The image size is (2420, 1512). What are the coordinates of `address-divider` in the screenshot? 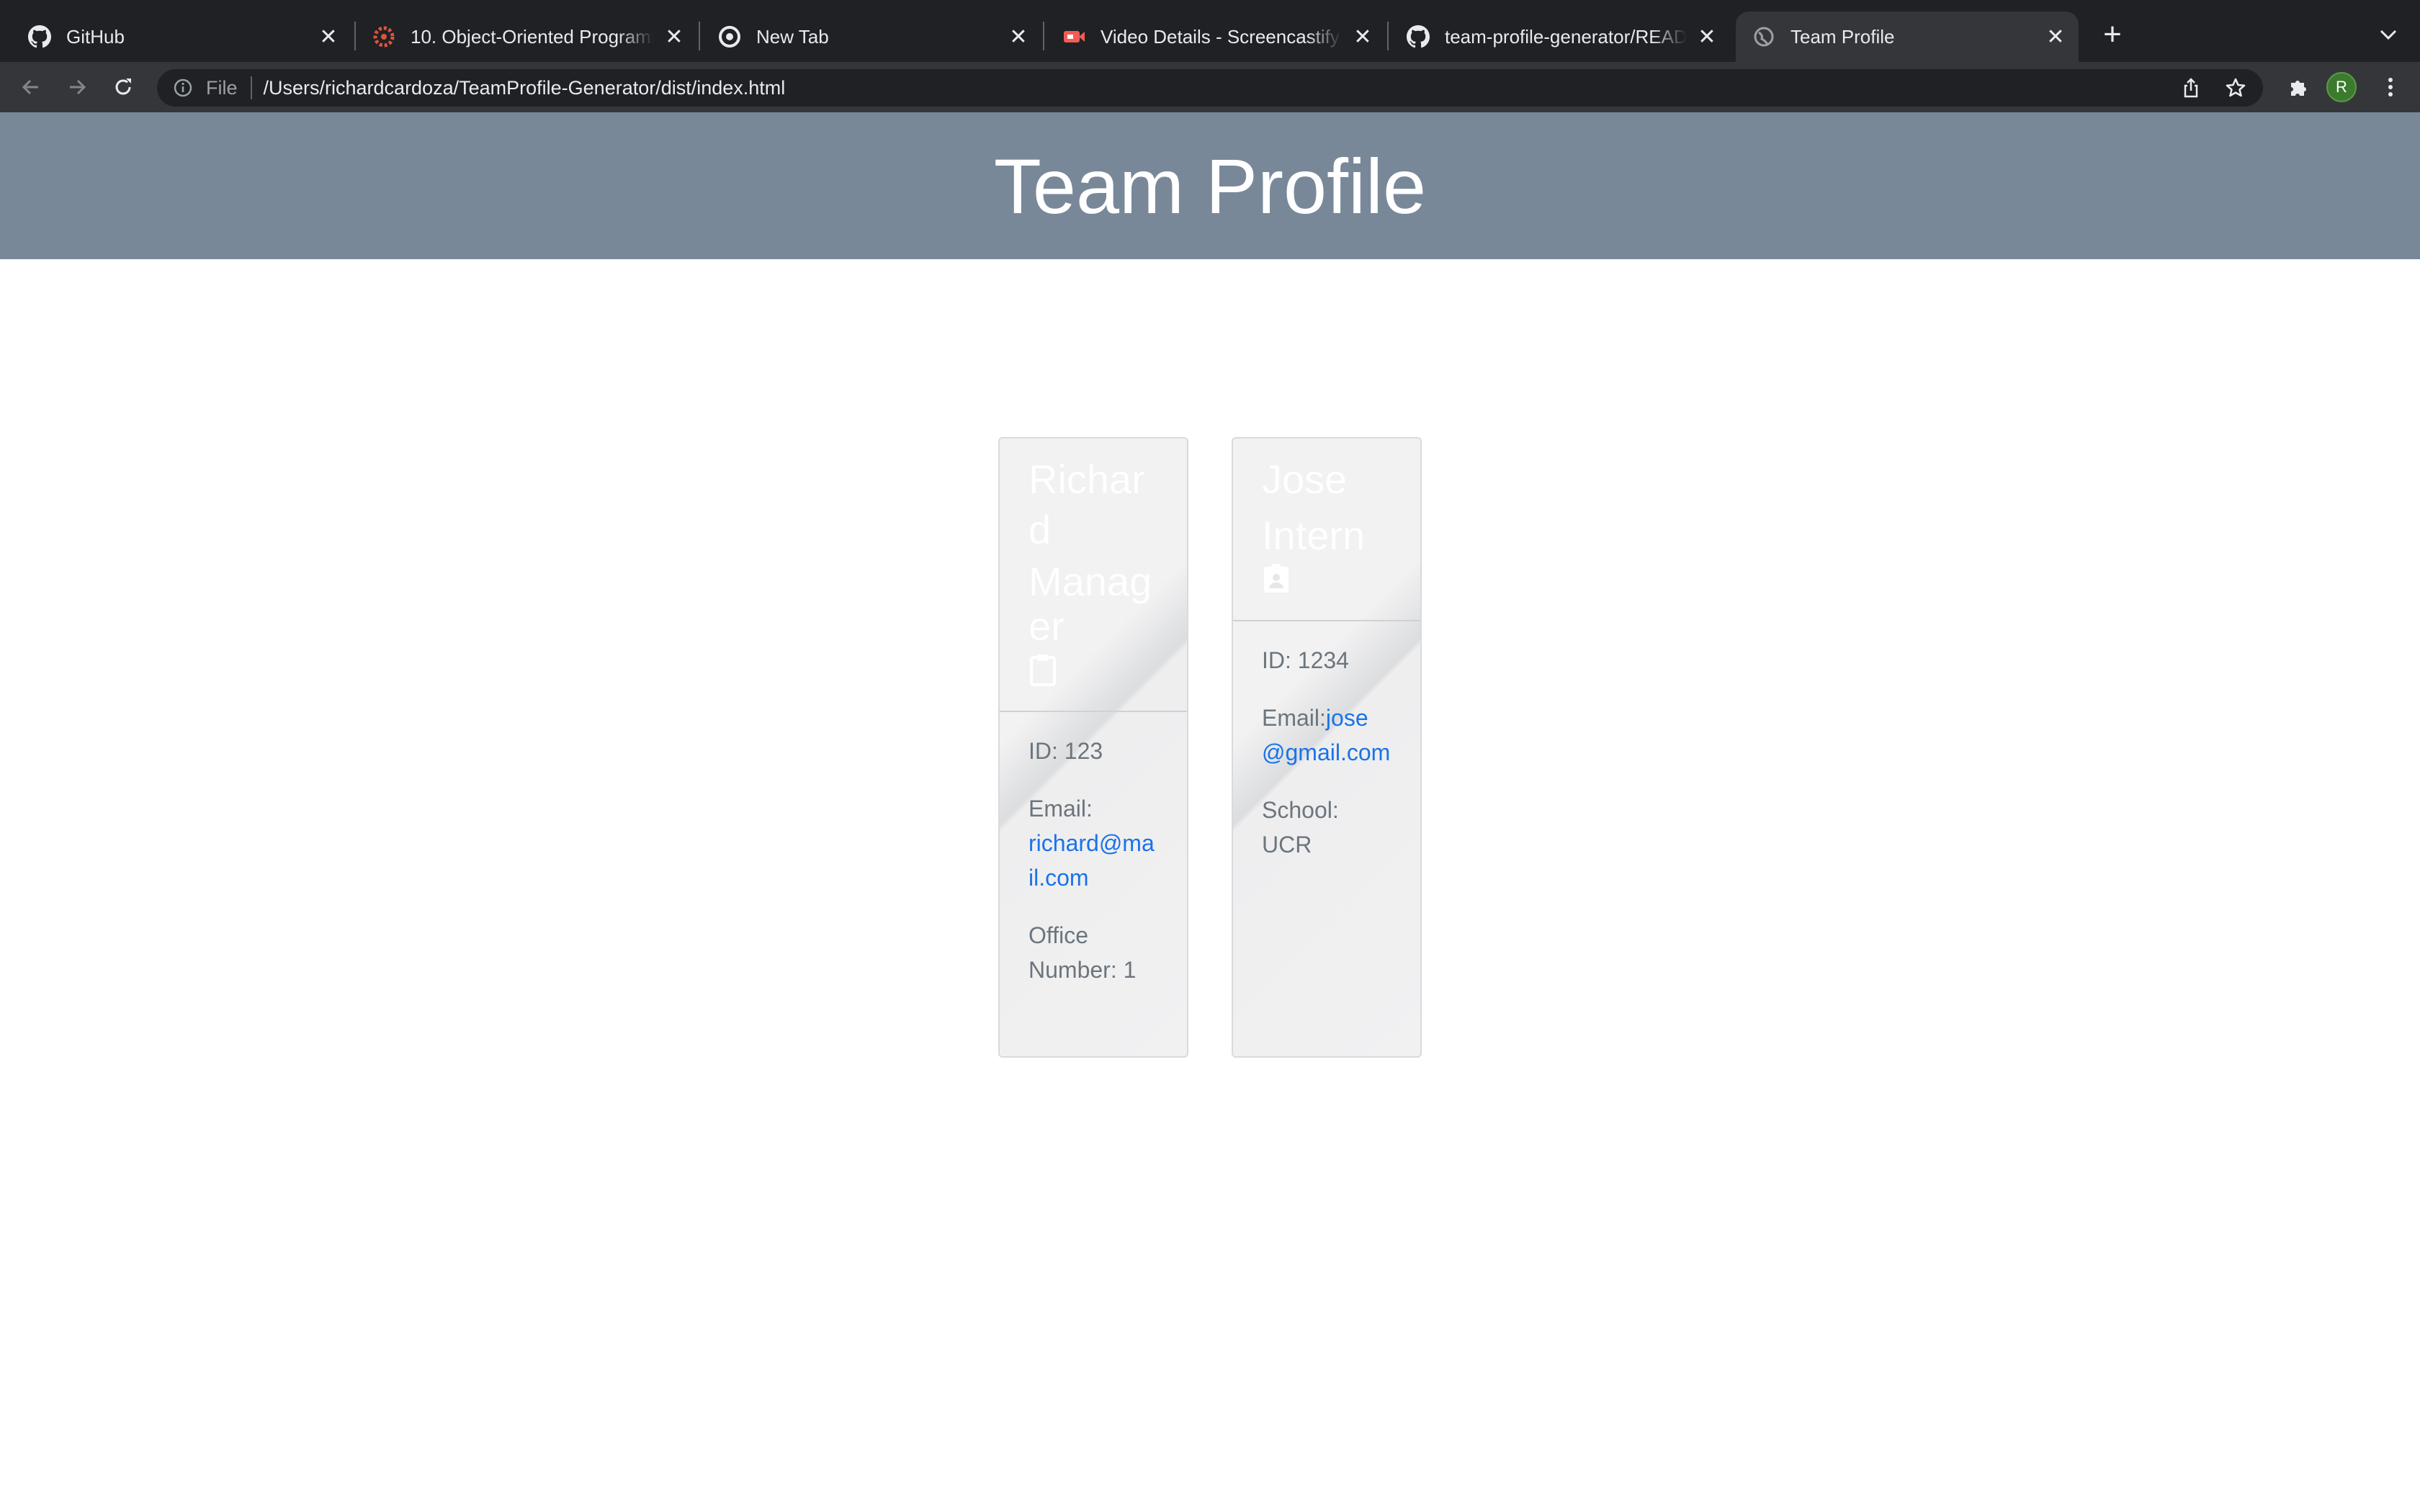 It's located at (251, 87).